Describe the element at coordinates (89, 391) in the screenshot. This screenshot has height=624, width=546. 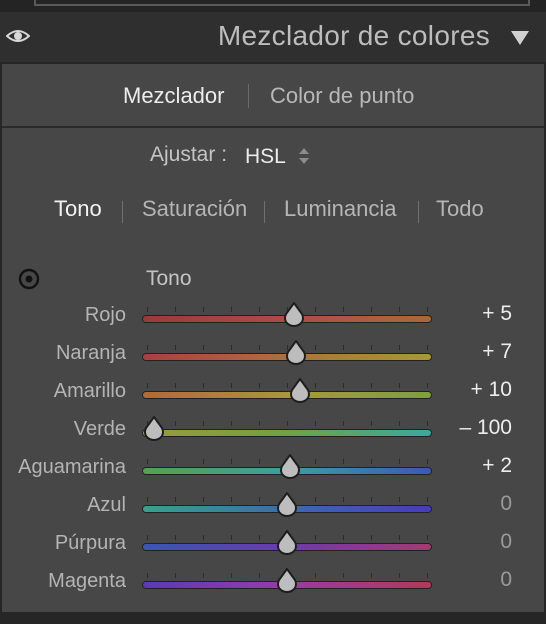
I see `slider-label: Amarillo` at that location.